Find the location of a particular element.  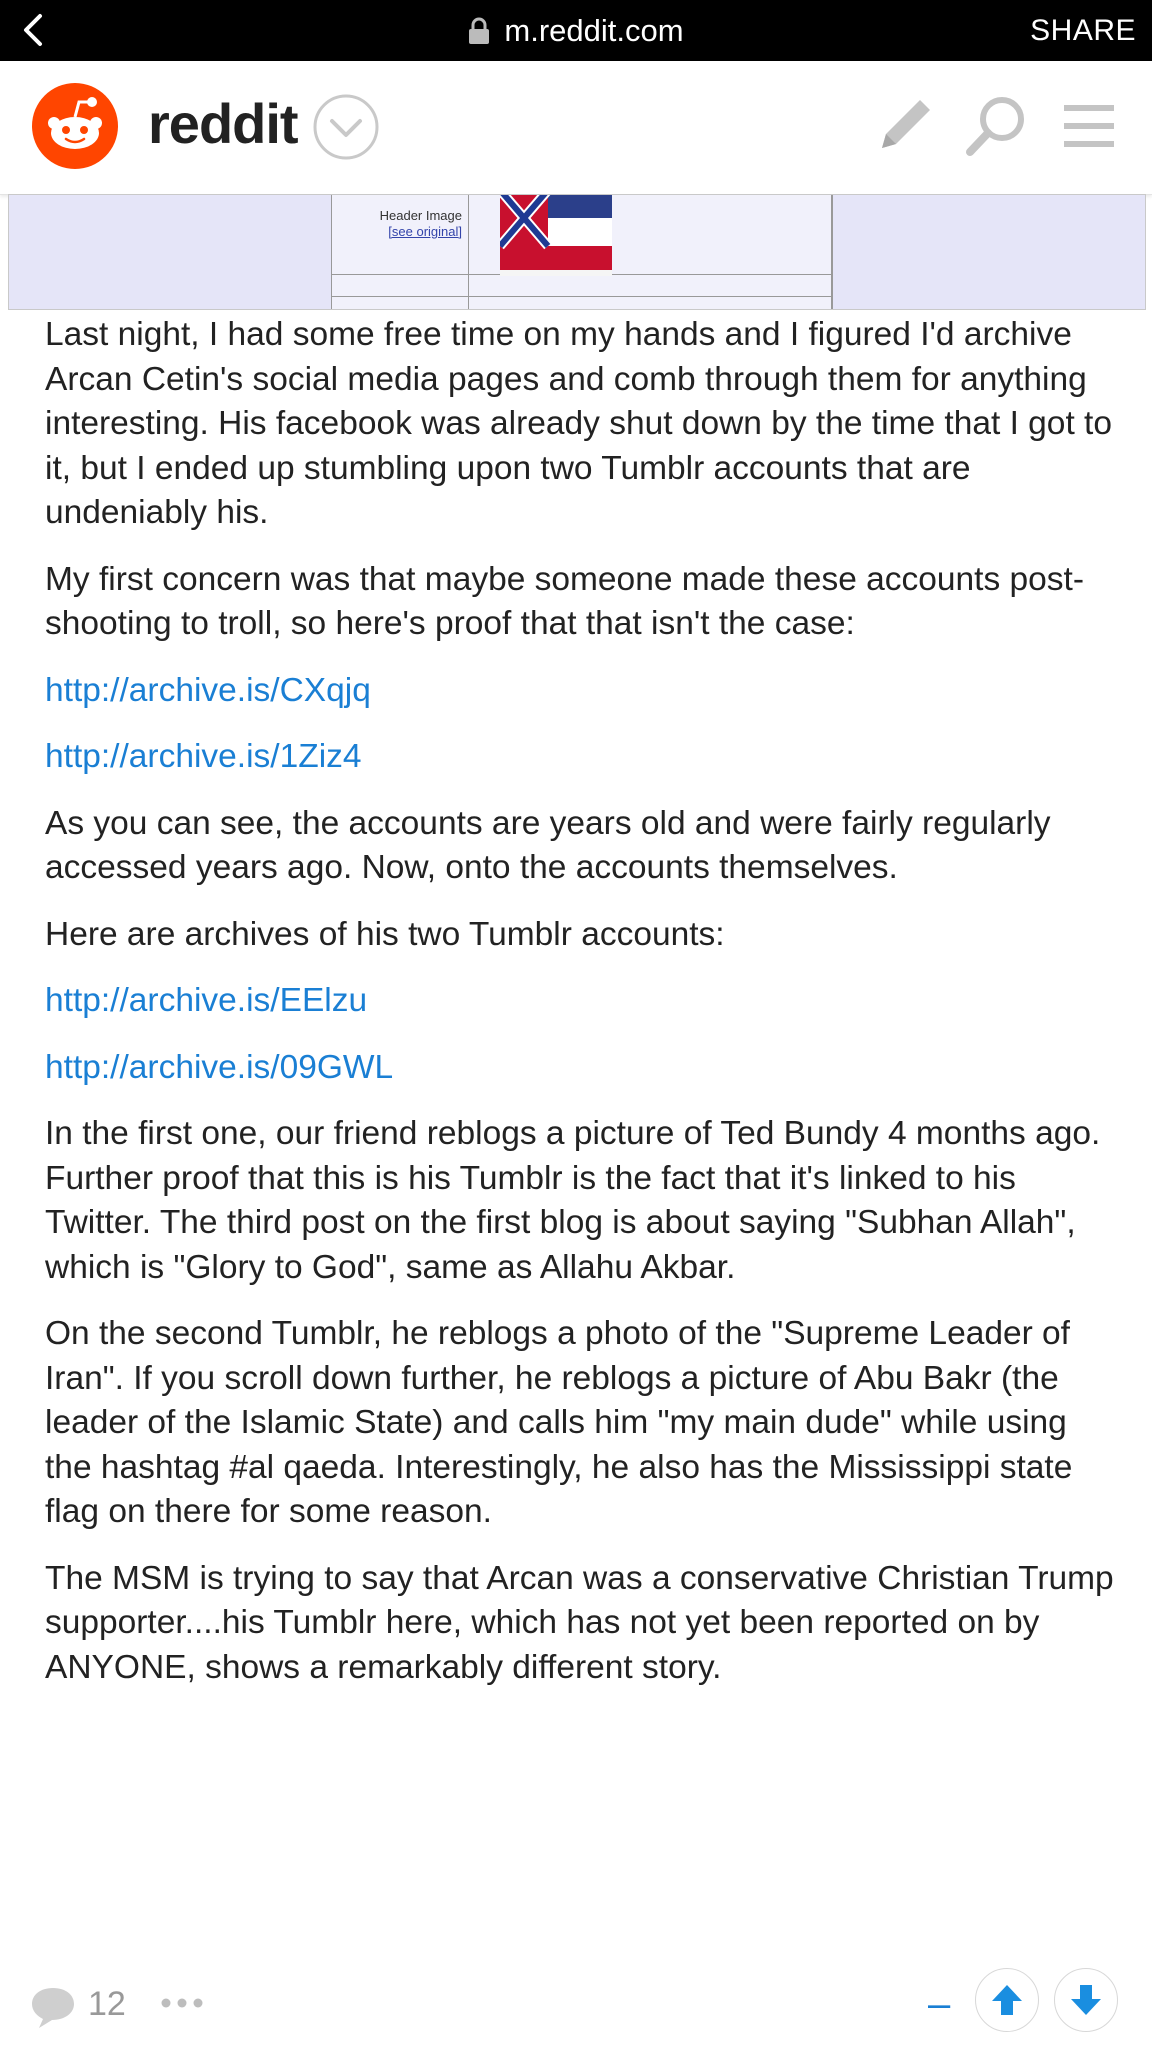

search-icon is located at coordinates (995, 127).